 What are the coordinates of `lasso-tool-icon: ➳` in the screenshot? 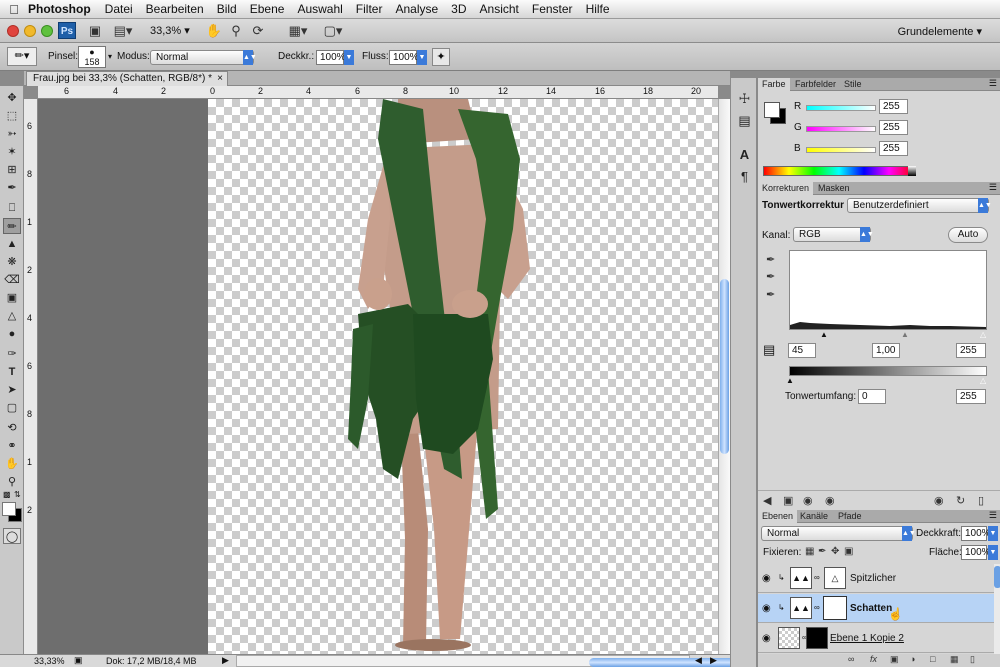 It's located at (12, 134).